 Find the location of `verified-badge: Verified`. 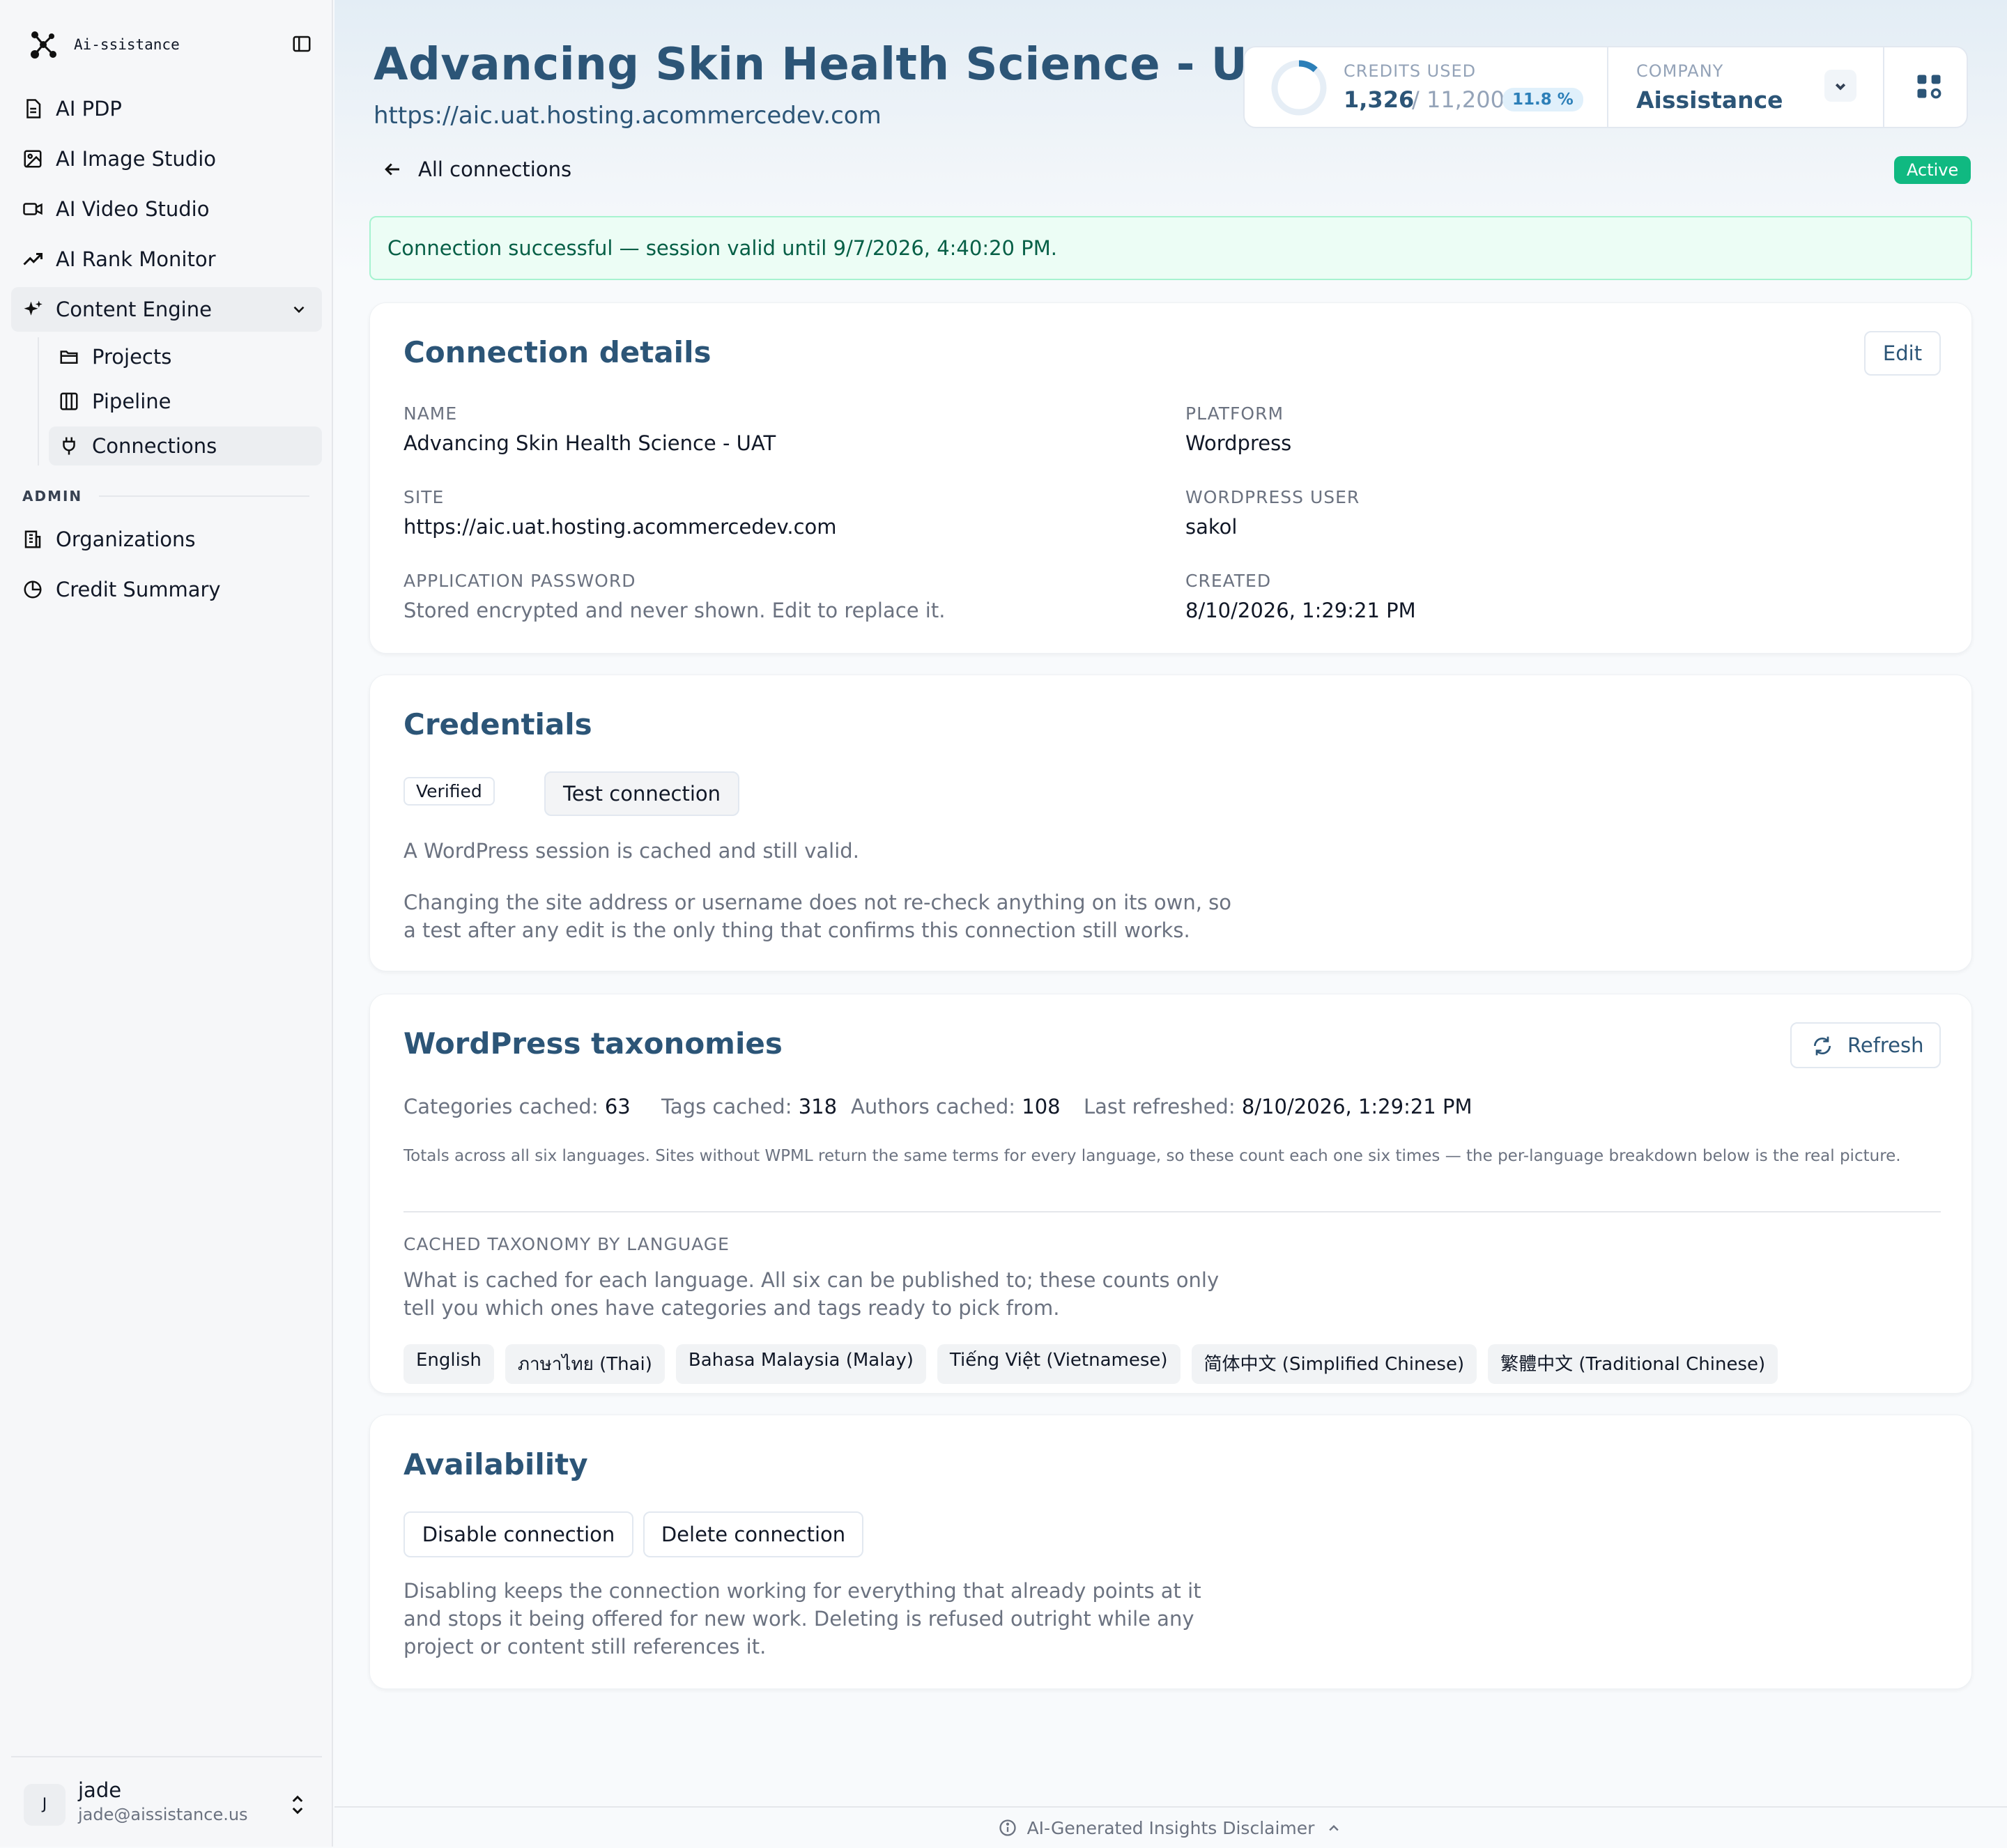

verified-badge: Verified is located at coordinates (449, 791).